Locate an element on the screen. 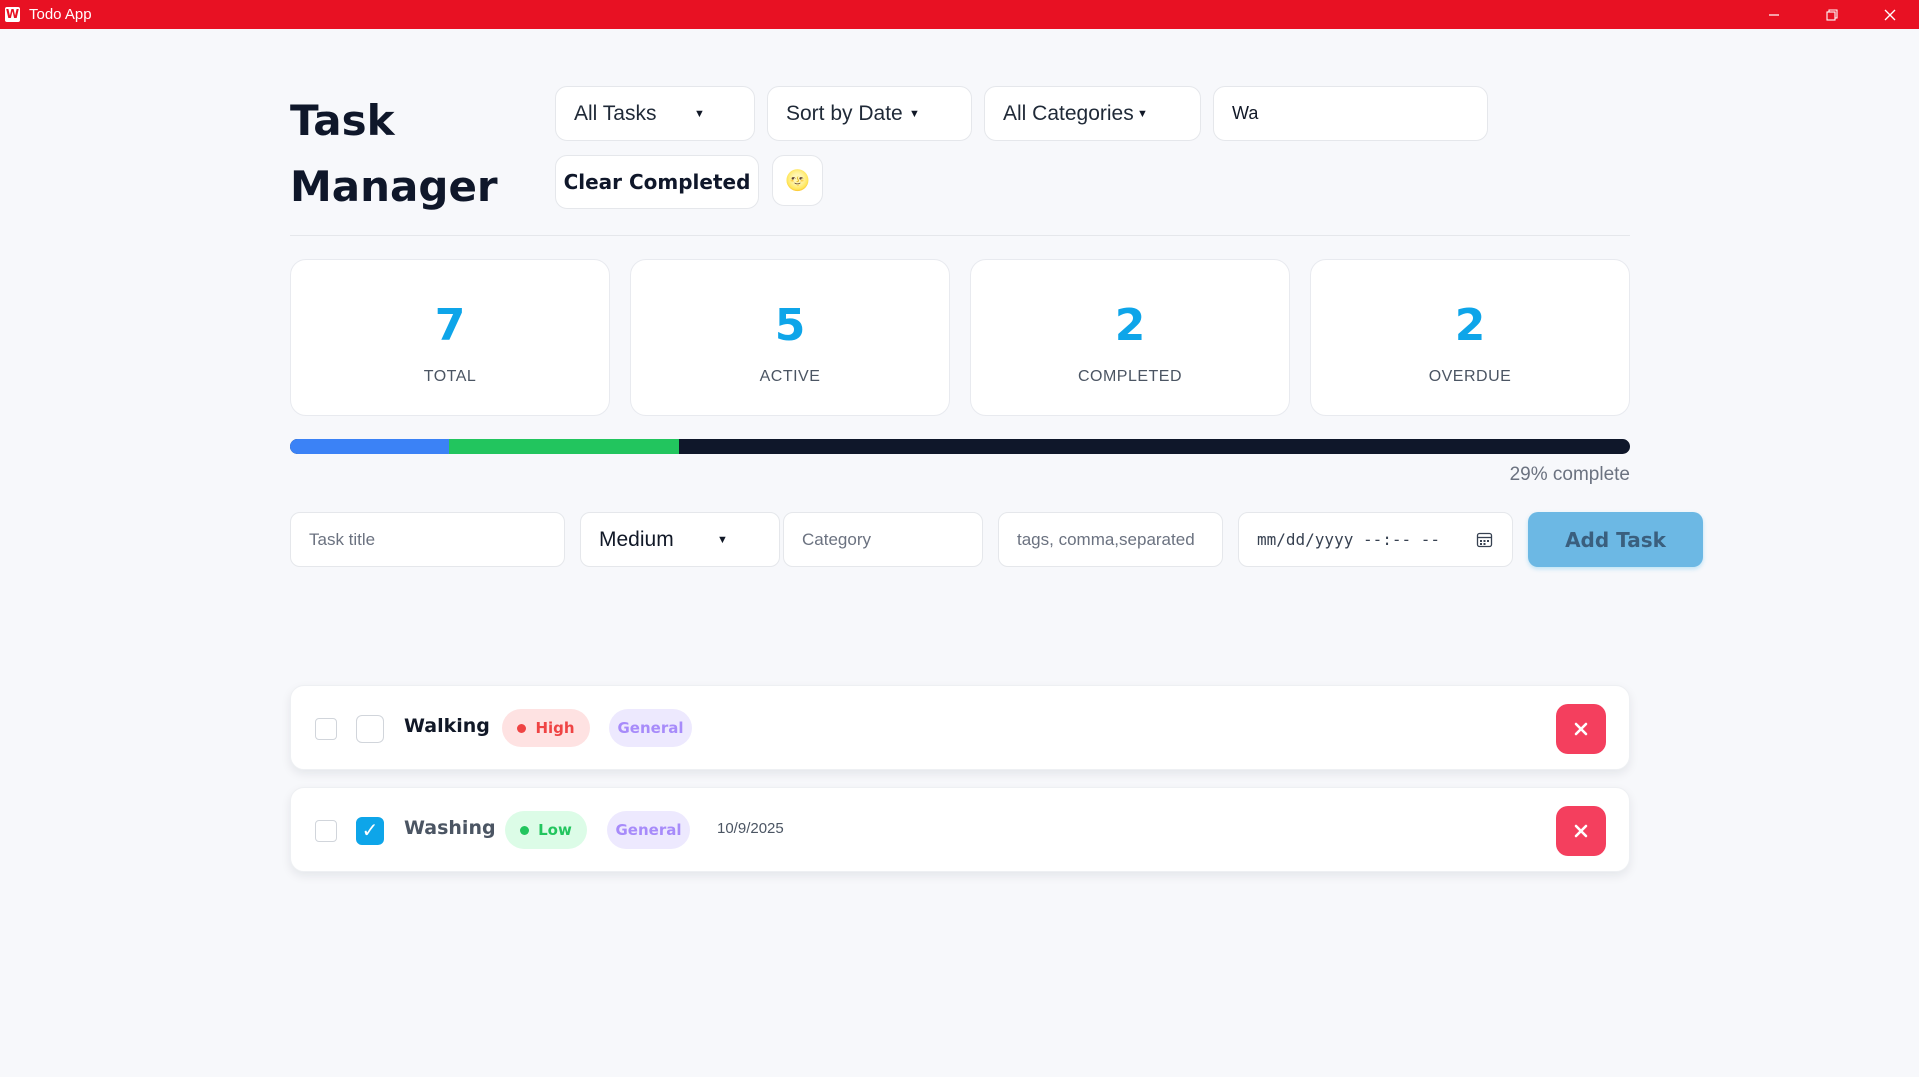 The image size is (1919, 1077). stat-value: 5 is located at coordinates (790, 325).